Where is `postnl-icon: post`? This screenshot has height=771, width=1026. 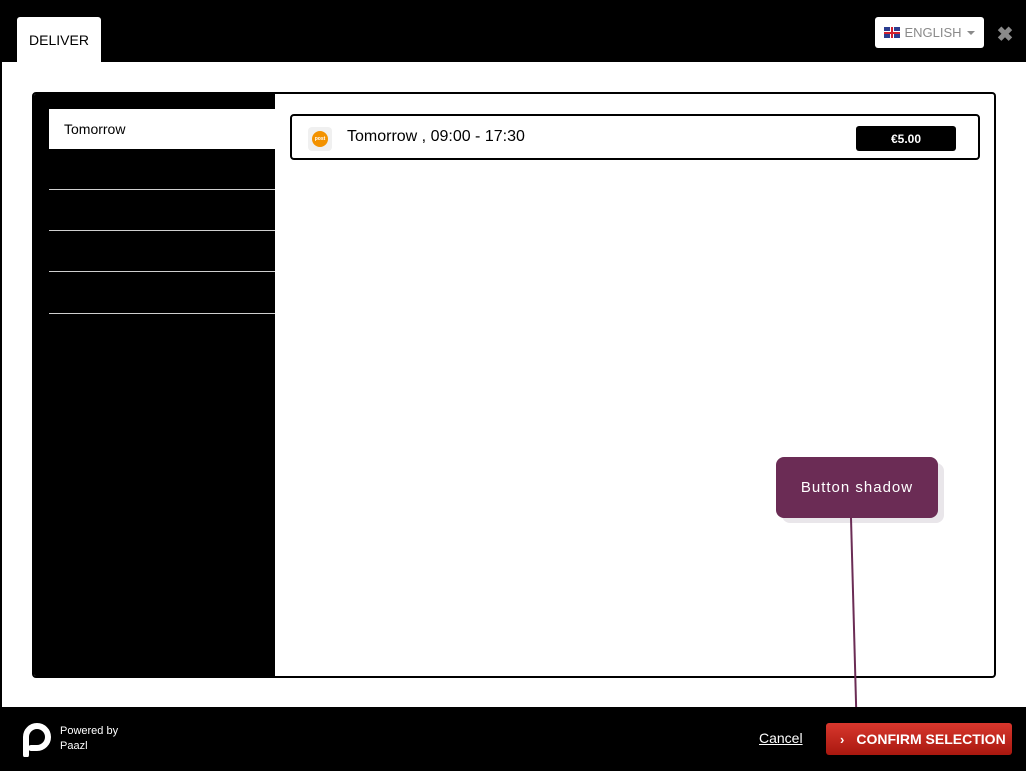 postnl-icon: post is located at coordinates (320, 139).